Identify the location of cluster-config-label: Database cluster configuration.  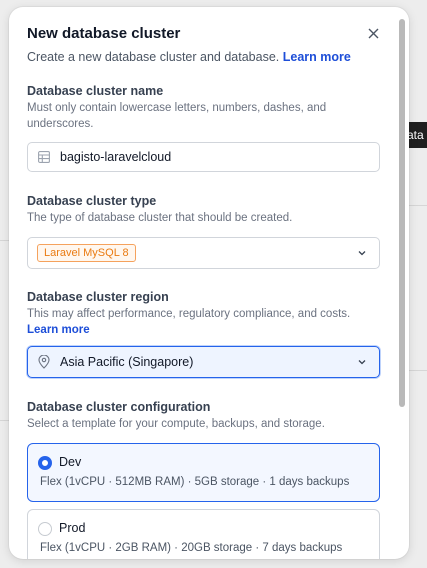
(119, 407).